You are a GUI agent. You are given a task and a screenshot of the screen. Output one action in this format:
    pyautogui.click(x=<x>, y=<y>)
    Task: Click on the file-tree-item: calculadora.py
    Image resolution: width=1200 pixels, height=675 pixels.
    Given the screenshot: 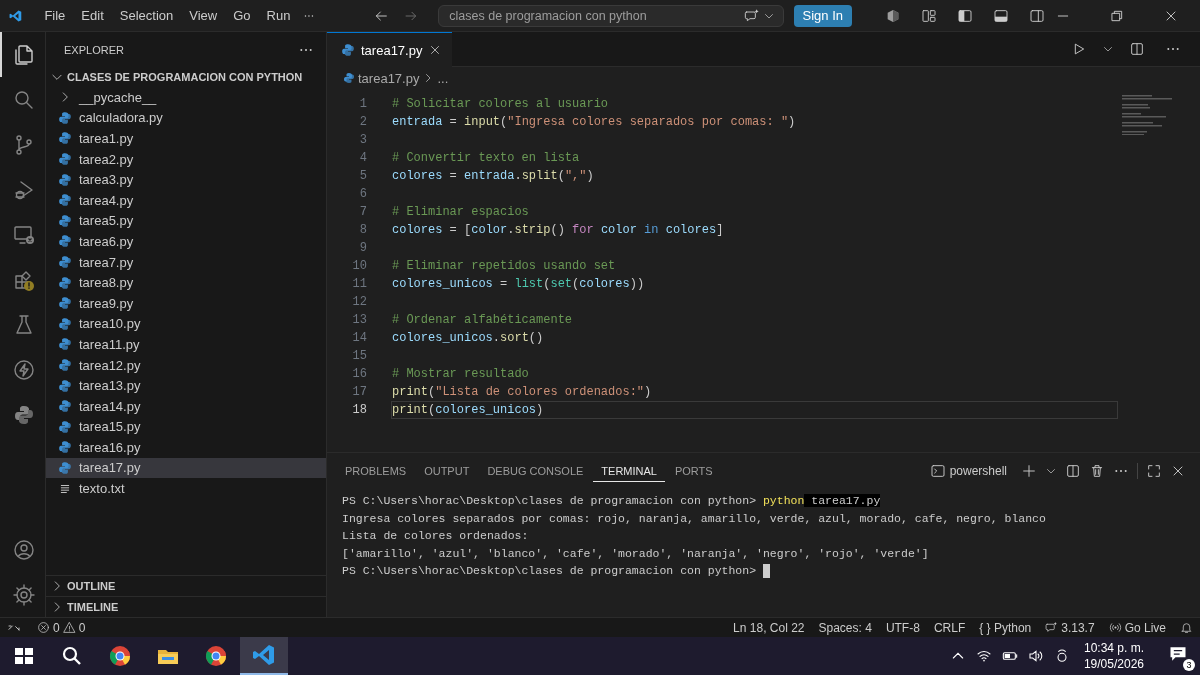 What is the action you would take?
    pyautogui.click(x=186, y=118)
    